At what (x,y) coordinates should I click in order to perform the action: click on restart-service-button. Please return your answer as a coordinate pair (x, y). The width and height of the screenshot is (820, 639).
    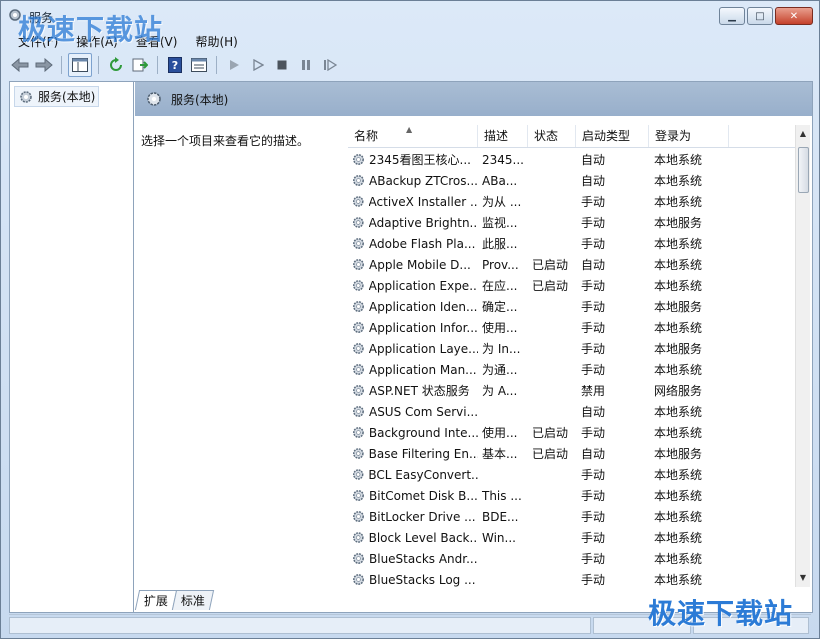
    Looking at the image, I should click on (330, 65).